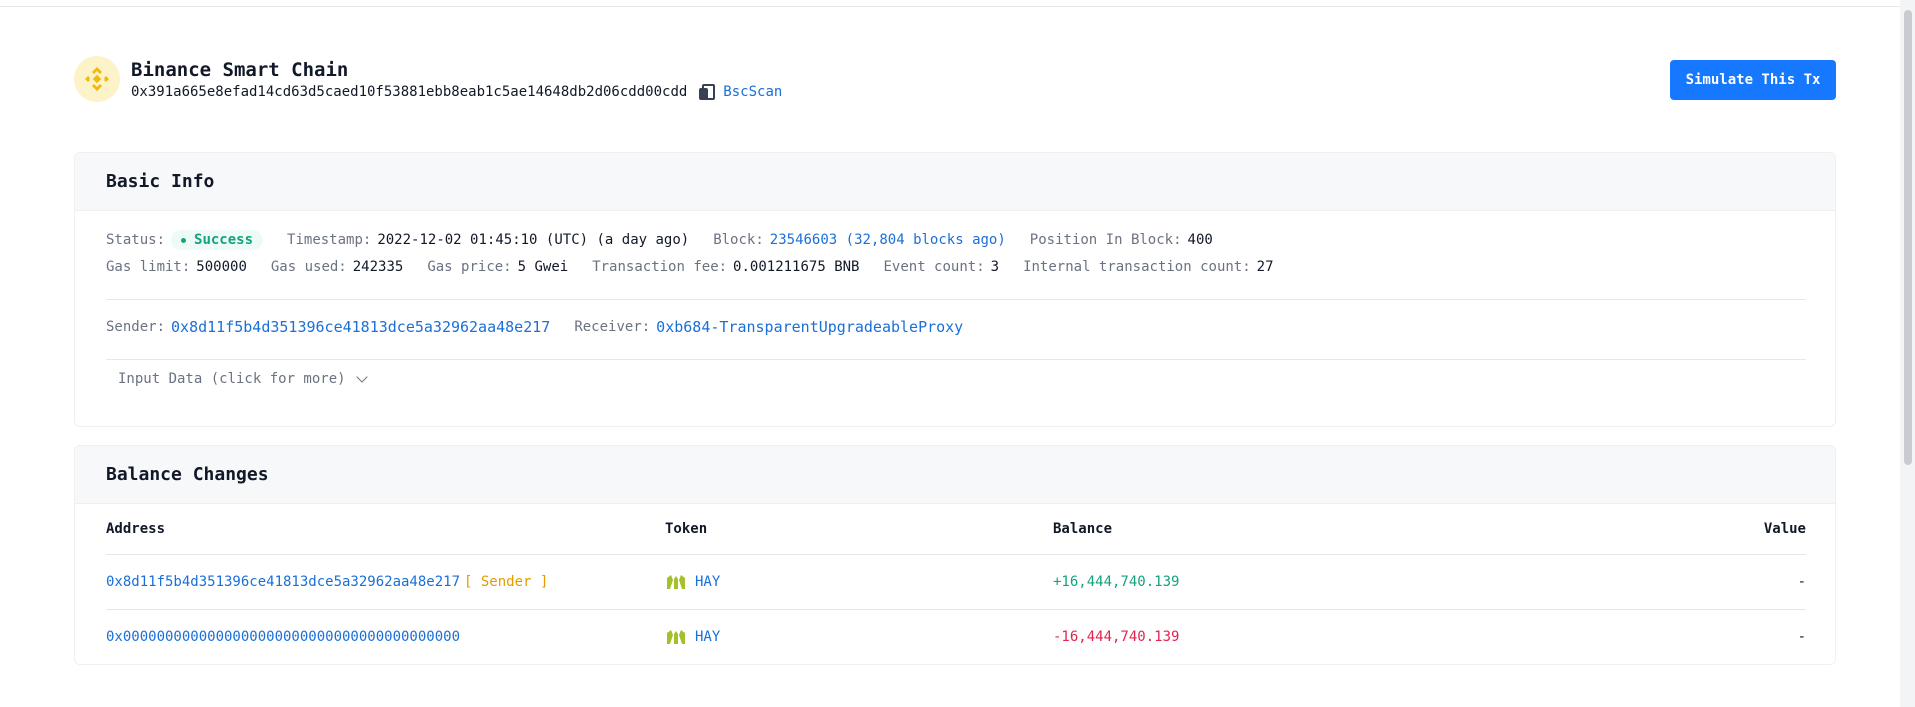 This screenshot has height=707, width=1915. What do you see at coordinates (707, 92) in the screenshot?
I see `copy-icon` at bounding box center [707, 92].